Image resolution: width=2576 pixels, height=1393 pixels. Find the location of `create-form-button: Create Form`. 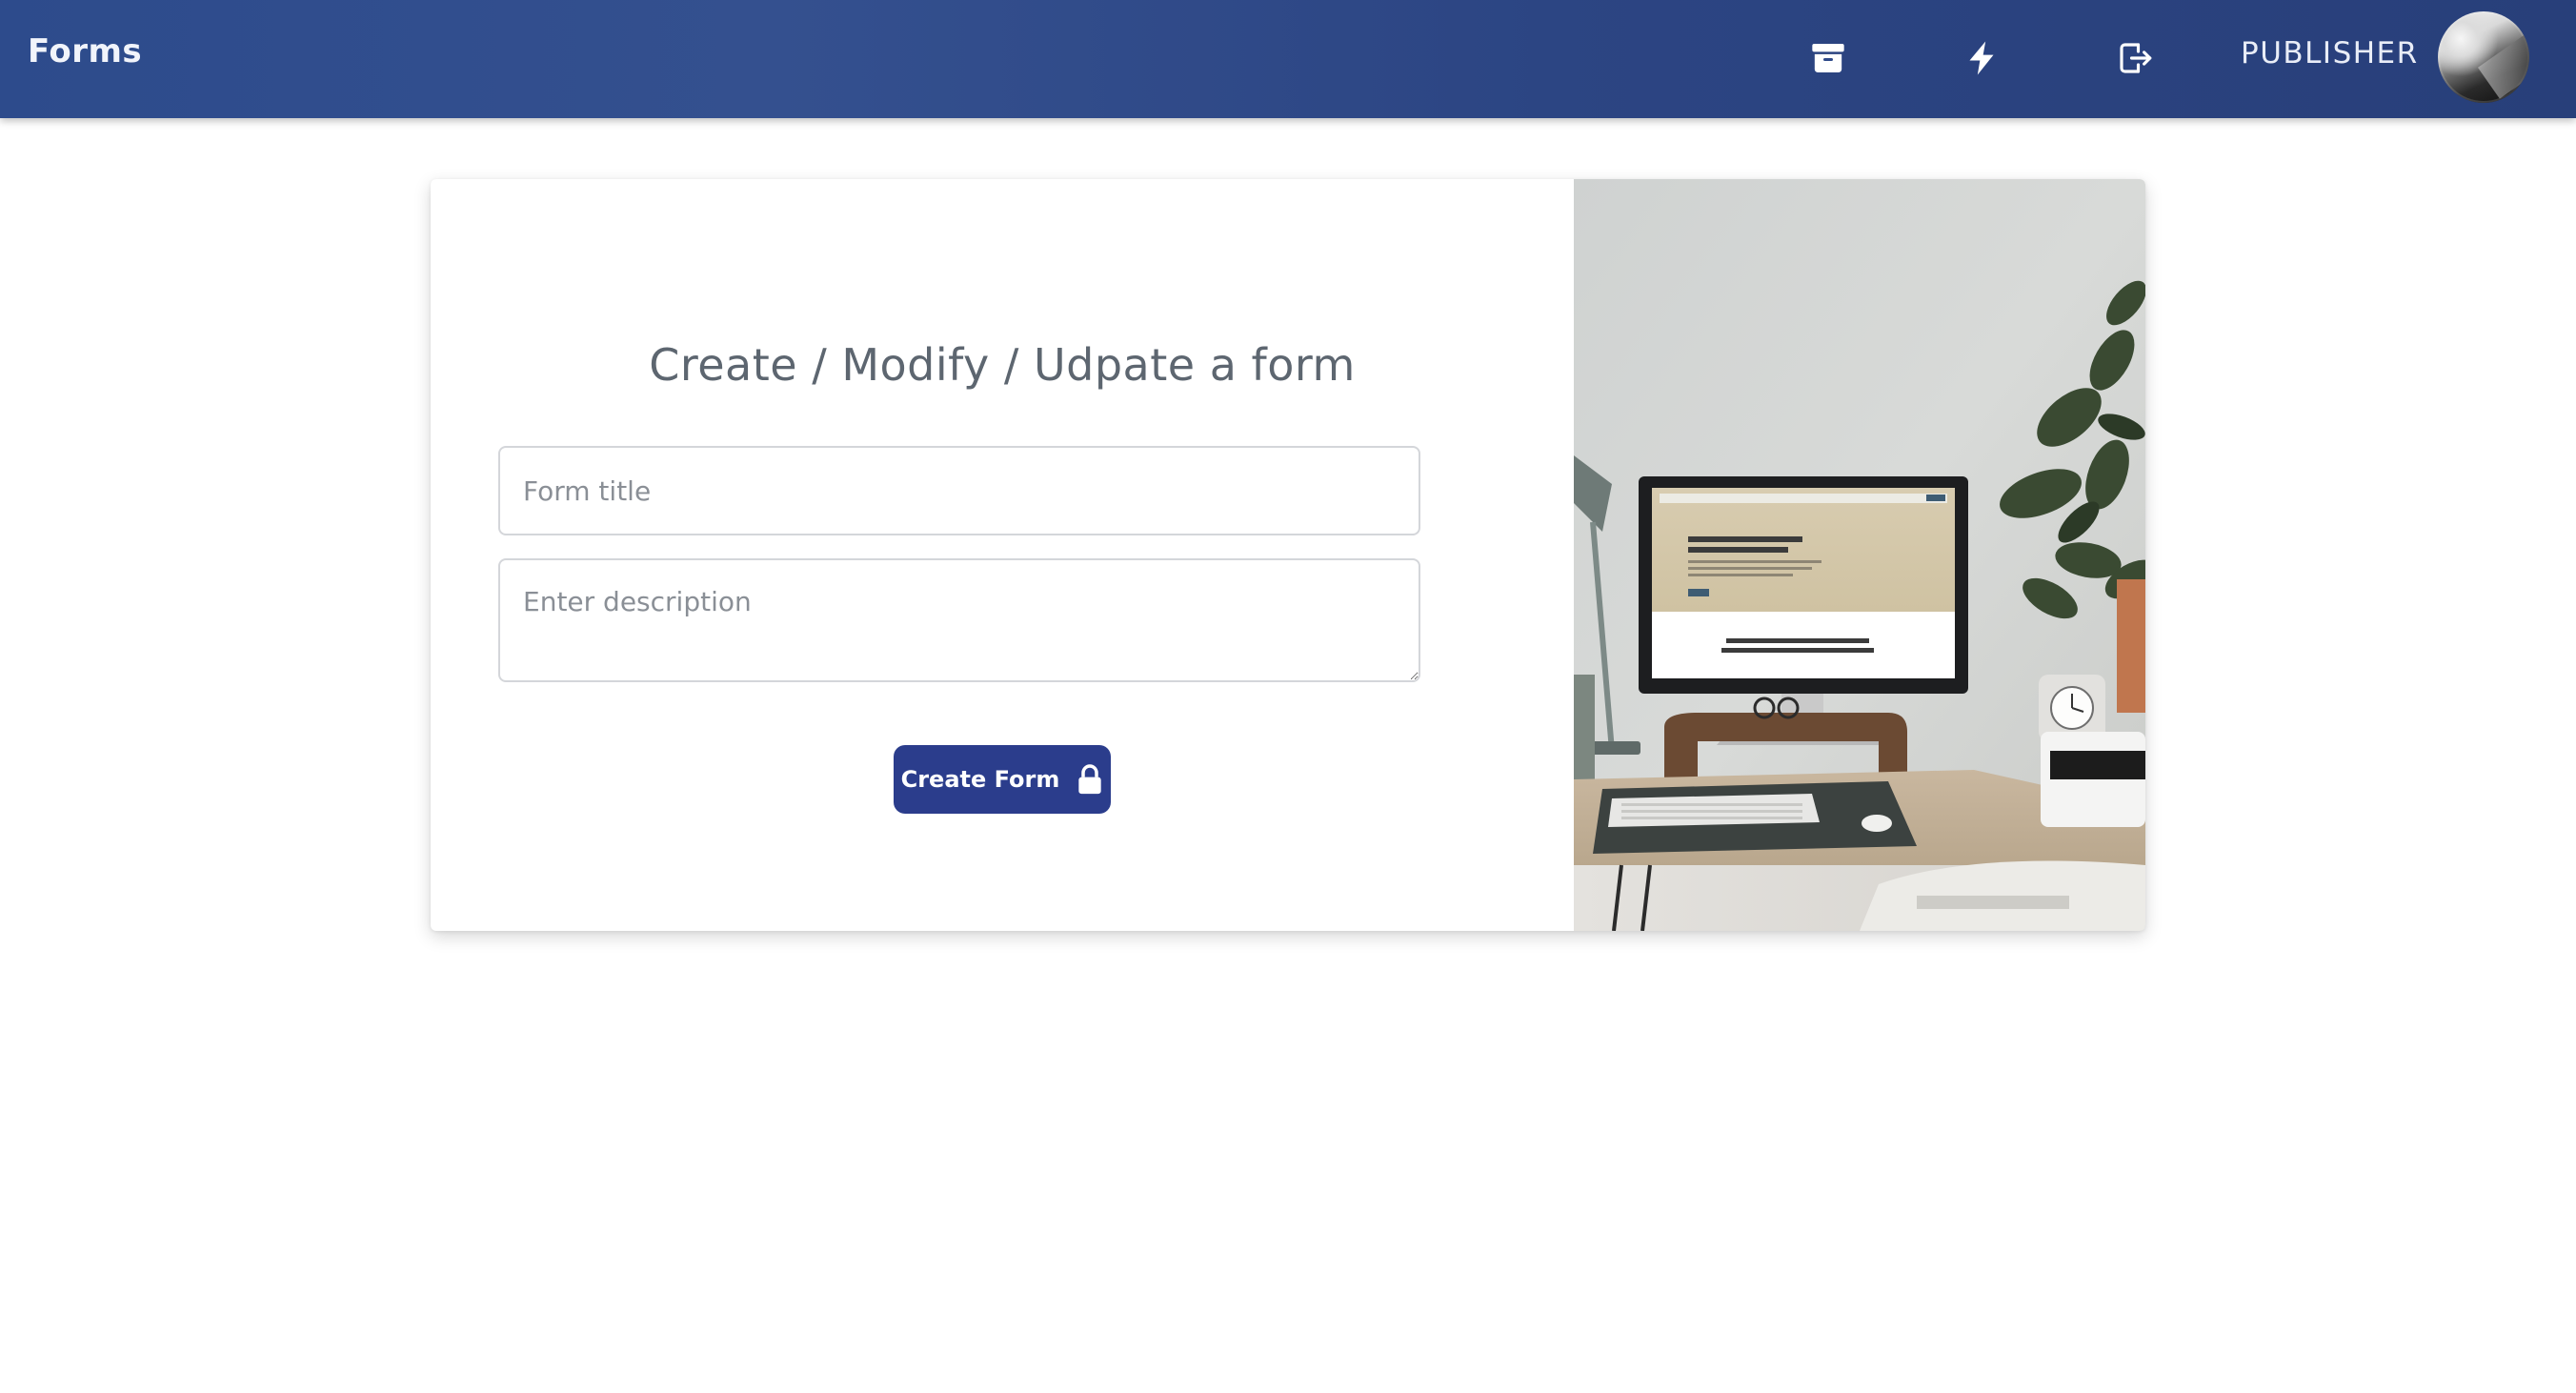

create-form-button: Create Form is located at coordinates (1003, 779).